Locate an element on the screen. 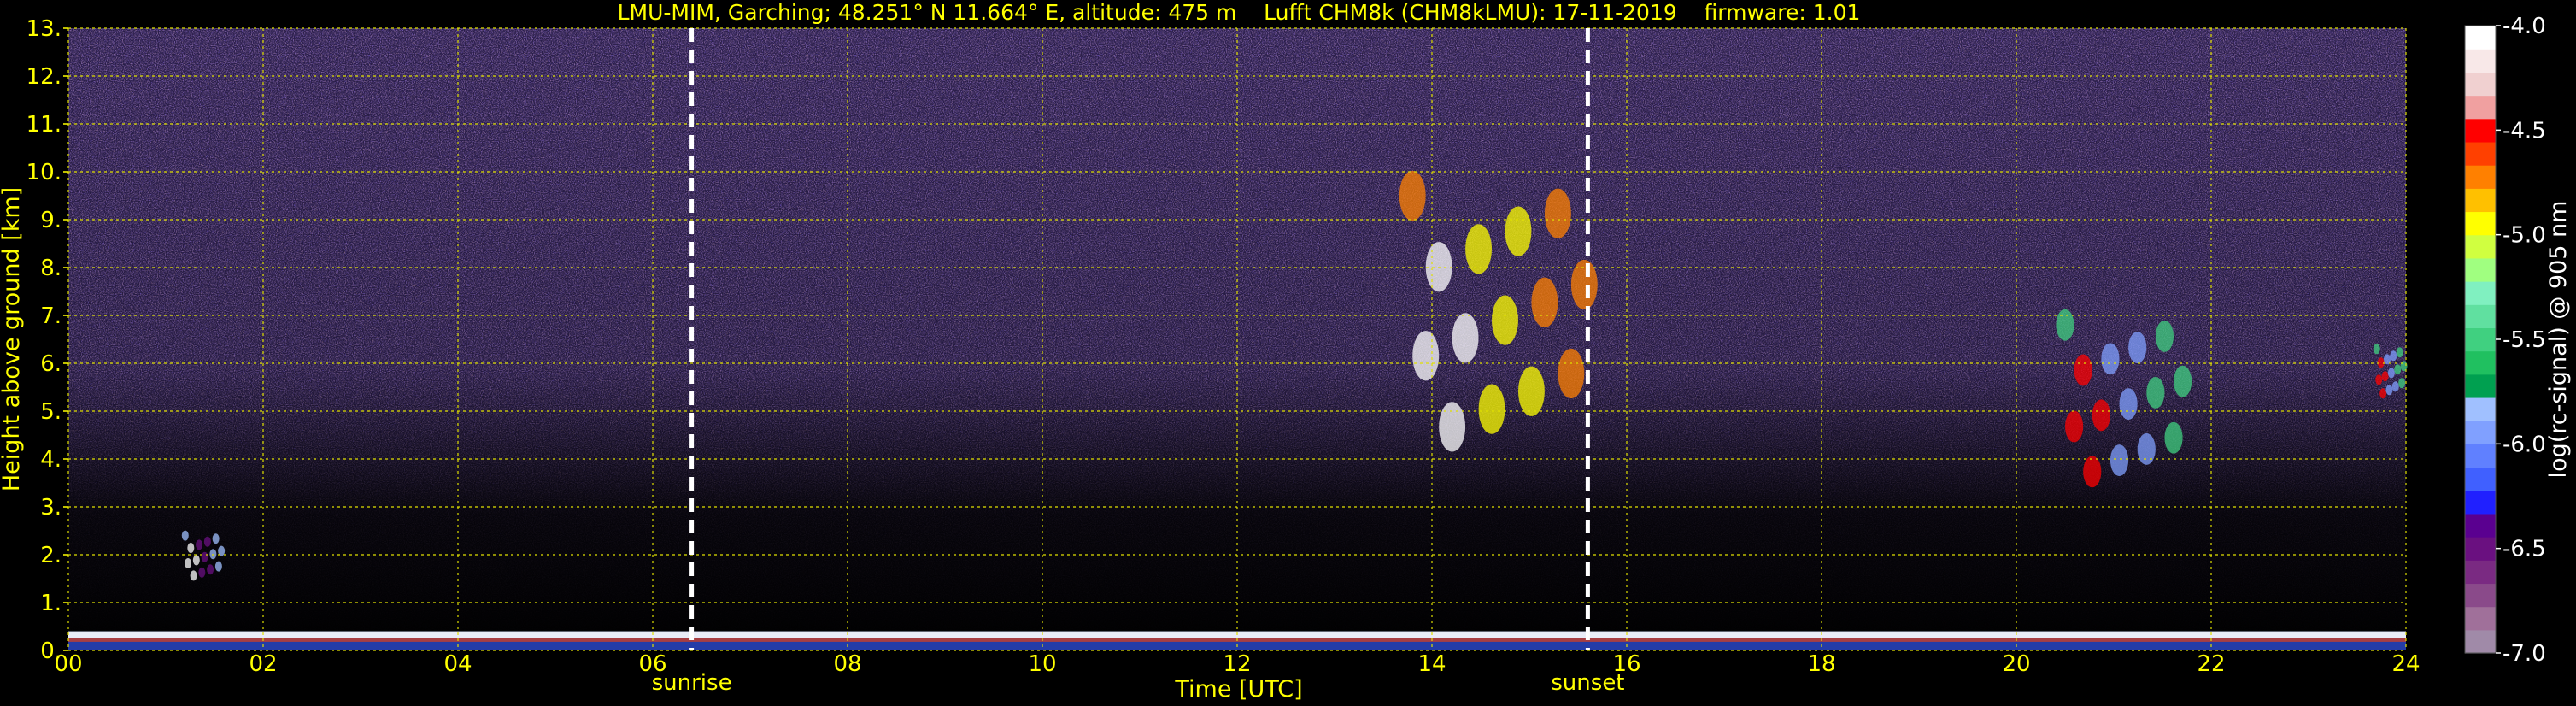 This screenshot has height=706, width=2576. colorbar-tick-label: -4.0 is located at coordinates (2524, 26).